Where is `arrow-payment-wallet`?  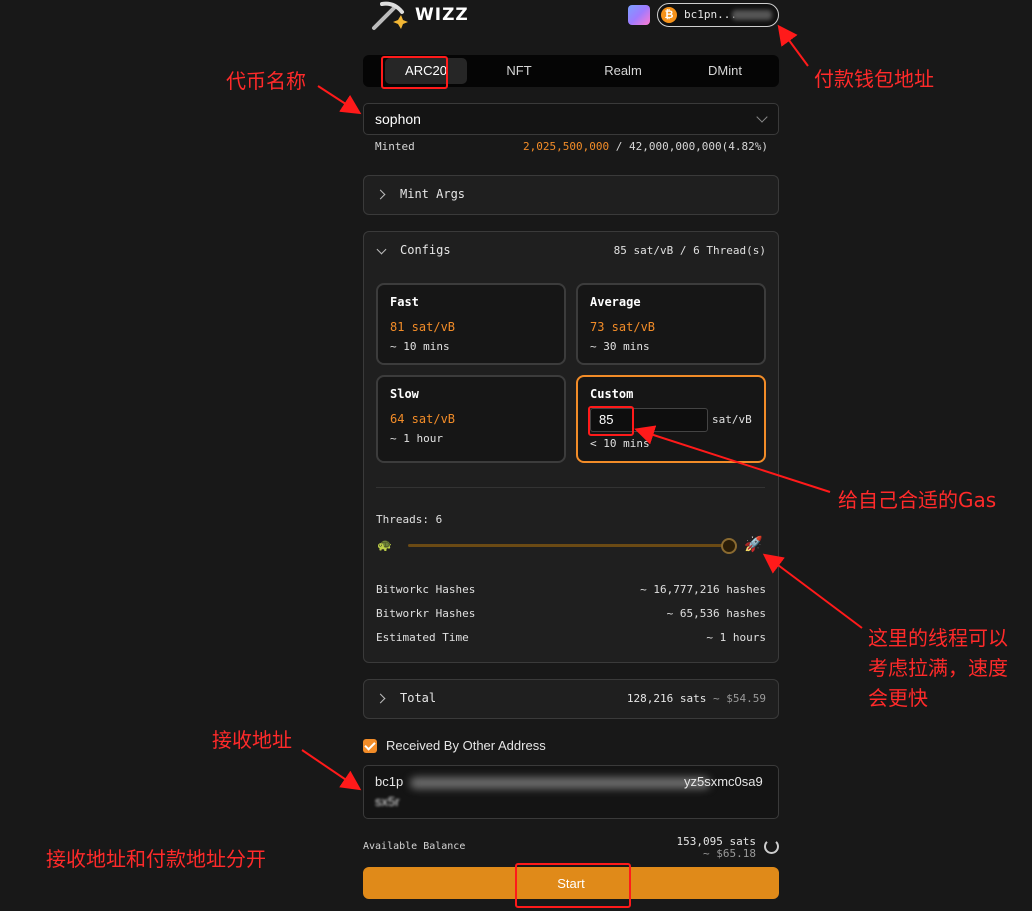 arrow-payment-wallet is located at coordinates (793, 45).